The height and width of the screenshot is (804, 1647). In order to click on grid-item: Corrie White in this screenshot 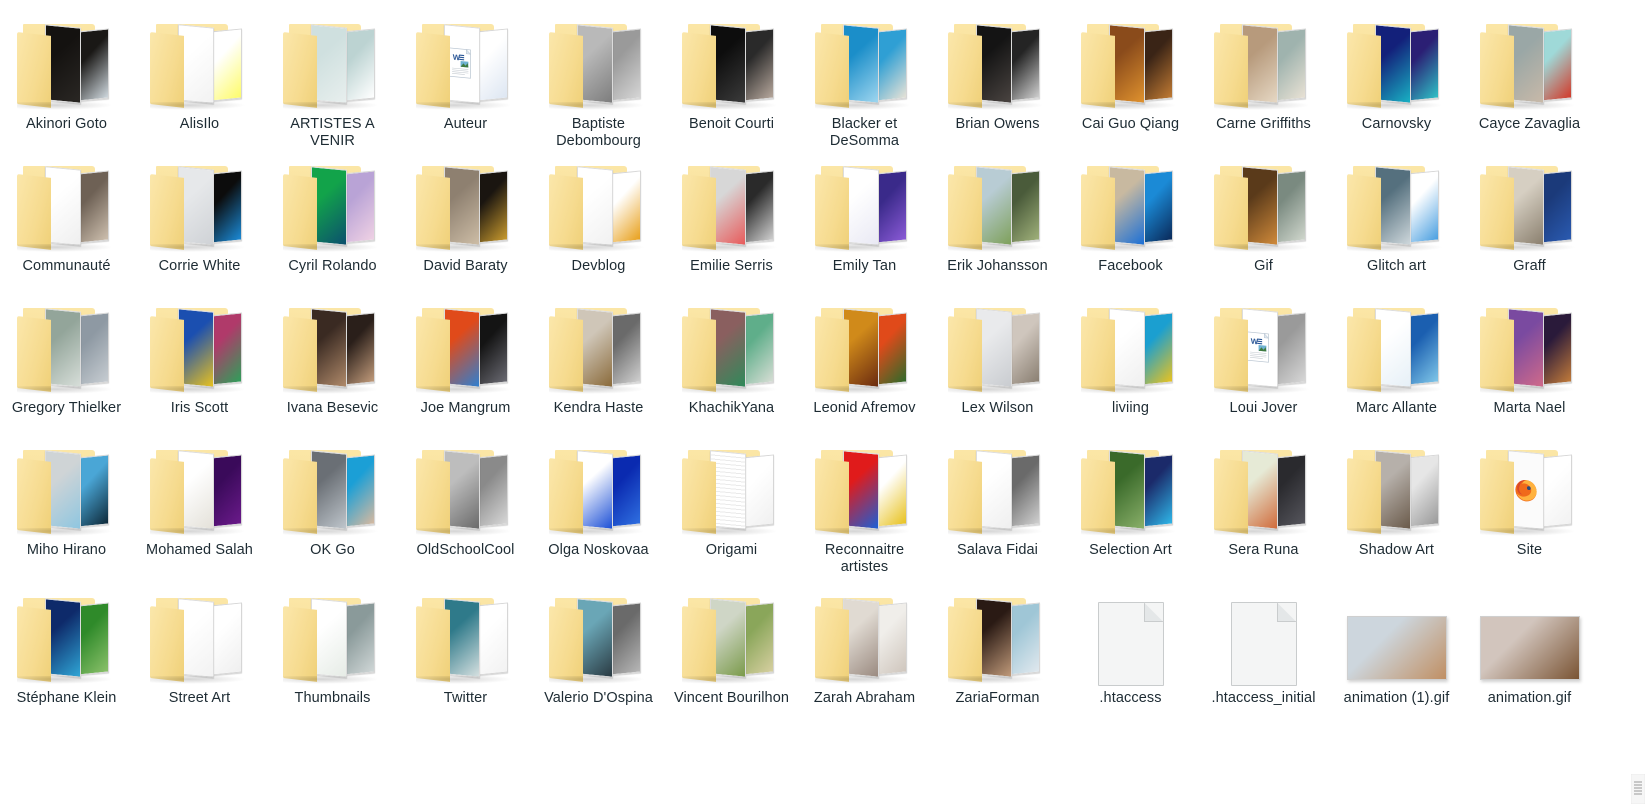, I will do `click(199, 221)`.